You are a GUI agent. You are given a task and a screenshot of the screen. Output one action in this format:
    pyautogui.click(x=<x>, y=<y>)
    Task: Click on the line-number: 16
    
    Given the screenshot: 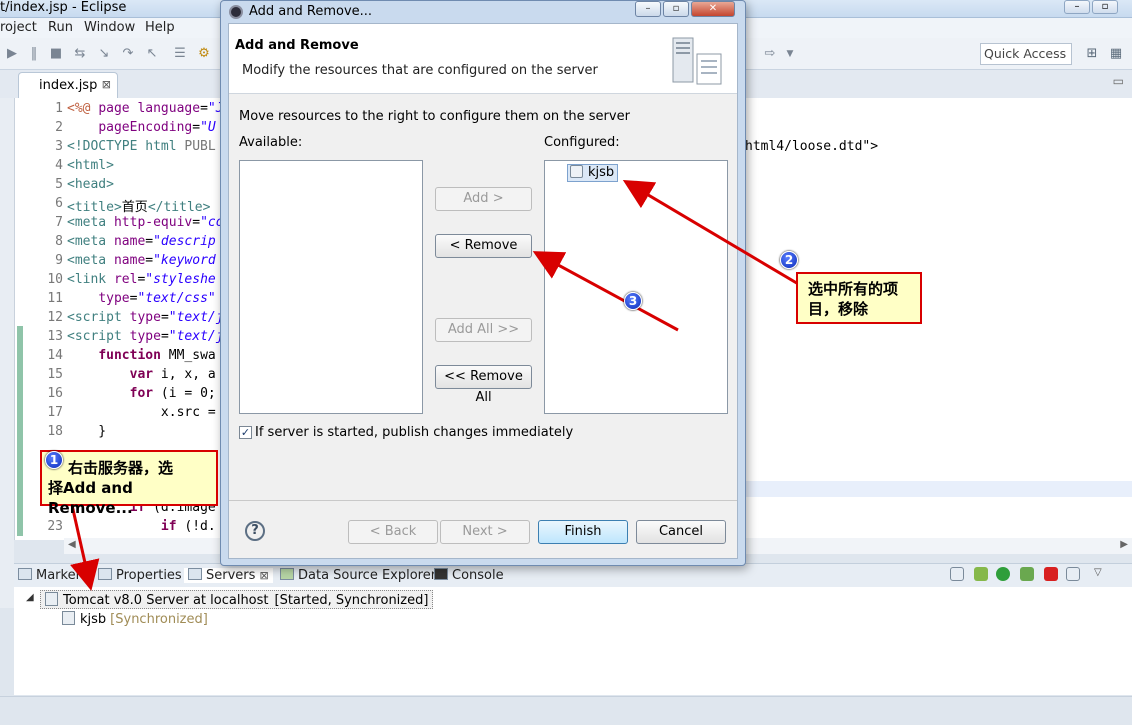 What is the action you would take?
    pyautogui.click(x=55, y=393)
    